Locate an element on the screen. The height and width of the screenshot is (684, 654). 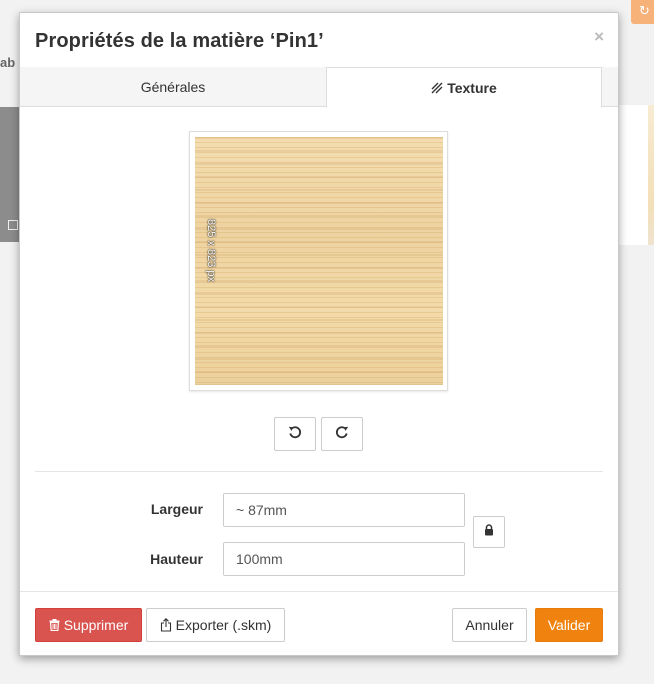
background-text: ab is located at coordinates (8, 62).